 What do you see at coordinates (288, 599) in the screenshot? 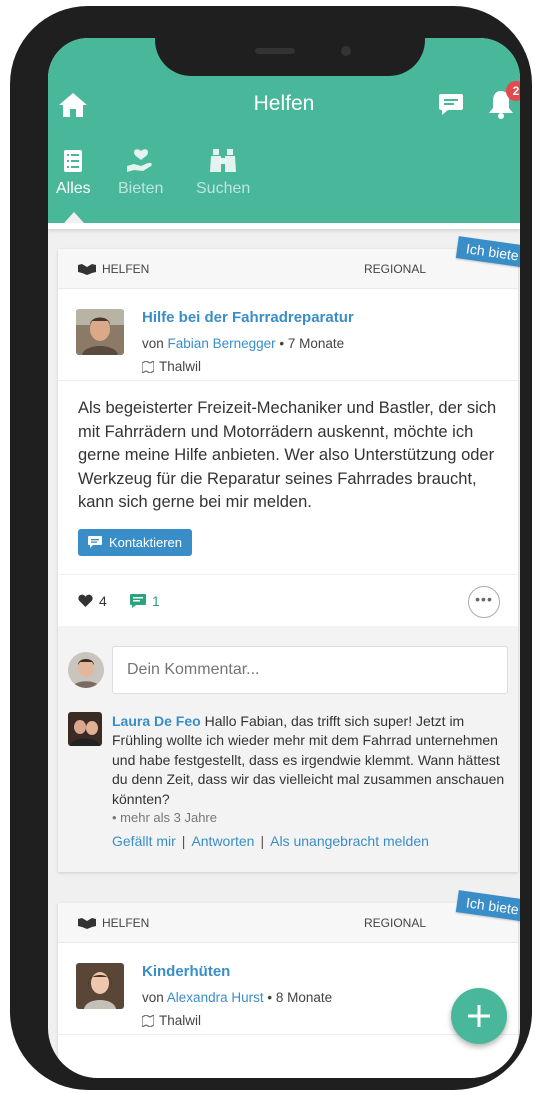
I see `post-stats: 4 1 •••` at bounding box center [288, 599].